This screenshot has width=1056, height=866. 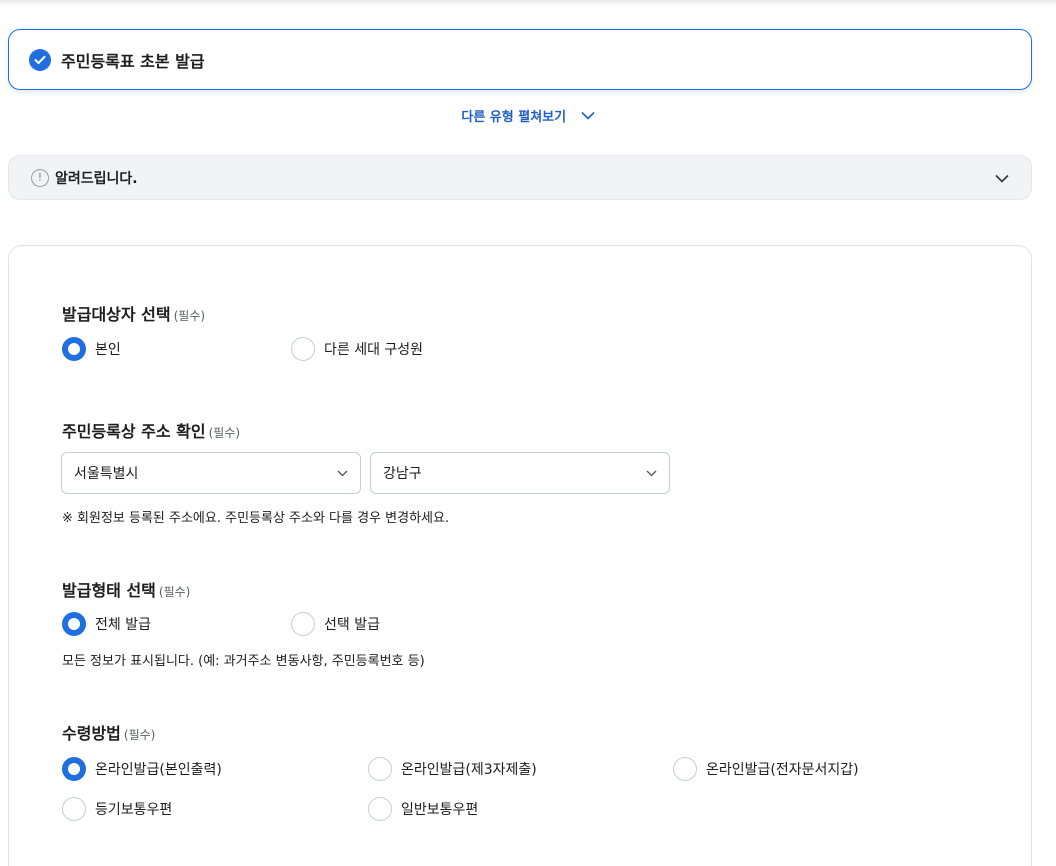 I want to click on selected-document-type: 주민등록표 초본 발급, so click(x=520, y=59).